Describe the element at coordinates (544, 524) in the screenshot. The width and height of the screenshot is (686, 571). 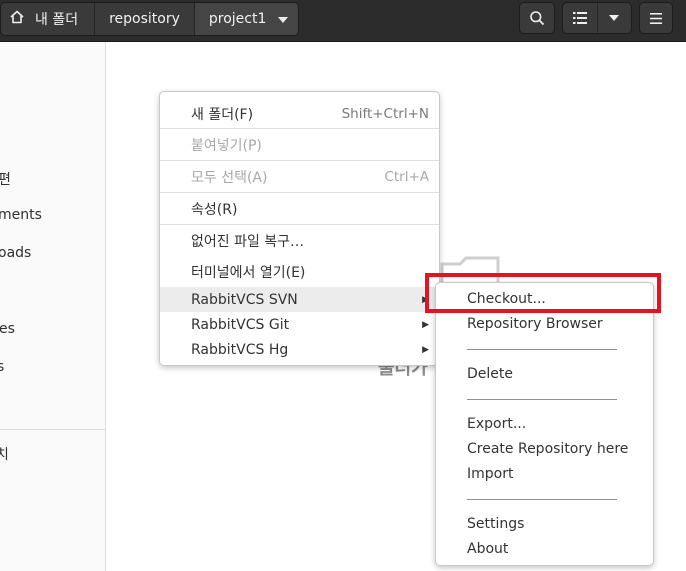
I see `svn-item-settings: Settings` at that location.